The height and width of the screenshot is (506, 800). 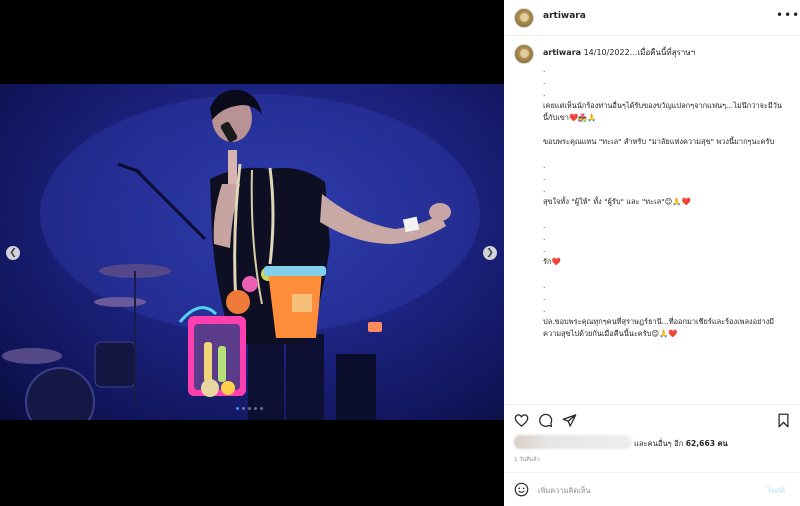 I want to click on chevron-right-icon: ❯, so click(x=490, y=252).